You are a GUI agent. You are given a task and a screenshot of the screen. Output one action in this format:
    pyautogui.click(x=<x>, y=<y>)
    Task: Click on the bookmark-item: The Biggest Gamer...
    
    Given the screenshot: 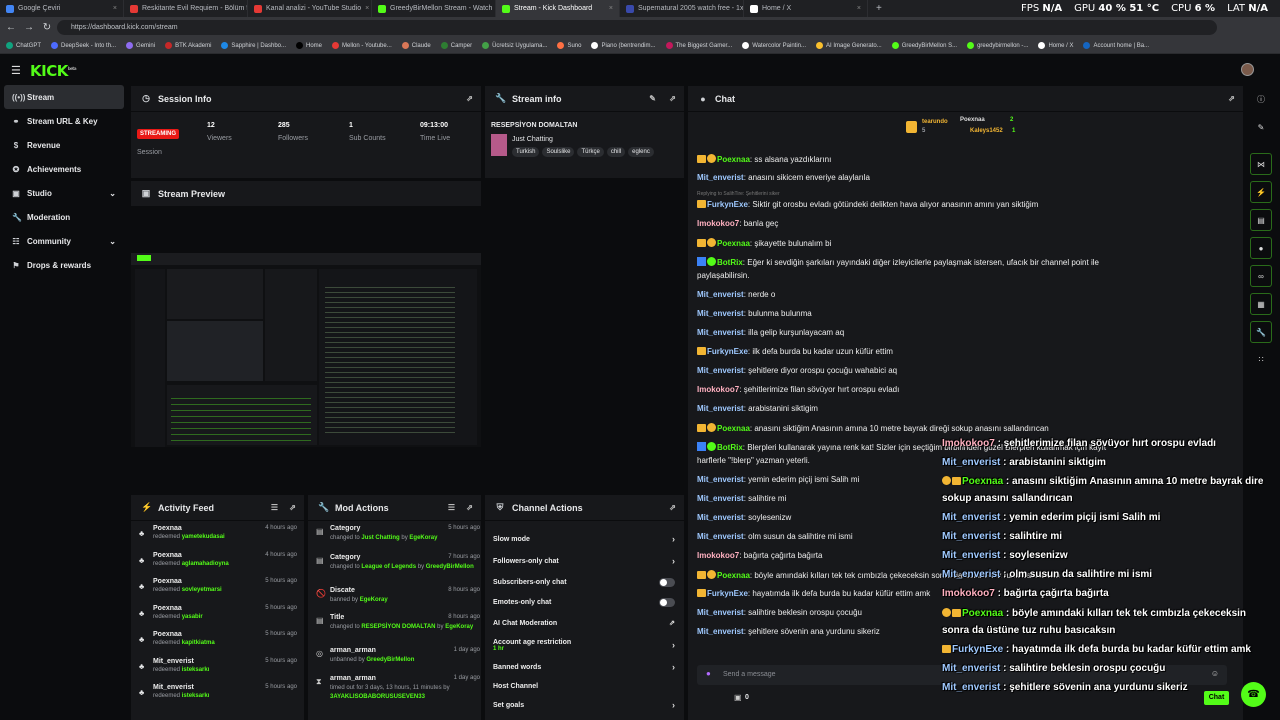 What is the action you would take?
    pyautogui.click(x=698, y=45)
    